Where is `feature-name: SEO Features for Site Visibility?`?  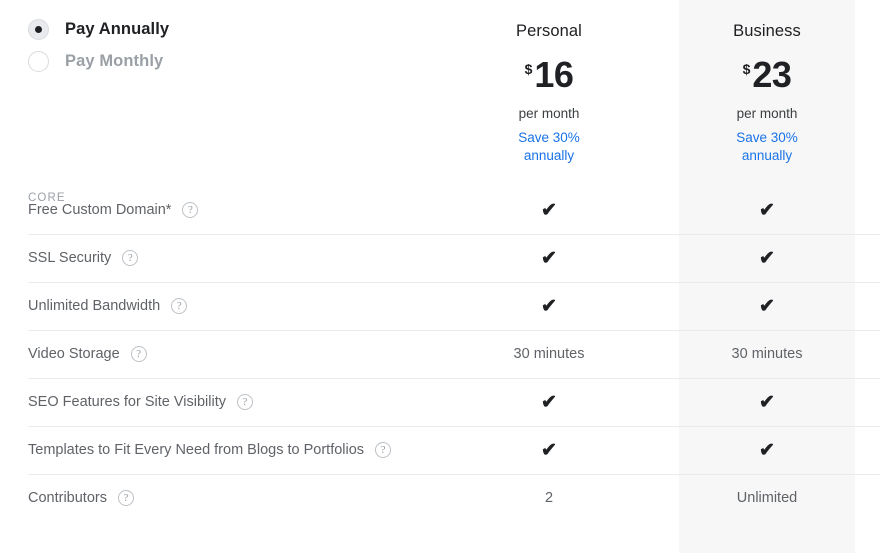
feature-name: SEO Features for Site Visibility? is located at coordinates (140, 402).